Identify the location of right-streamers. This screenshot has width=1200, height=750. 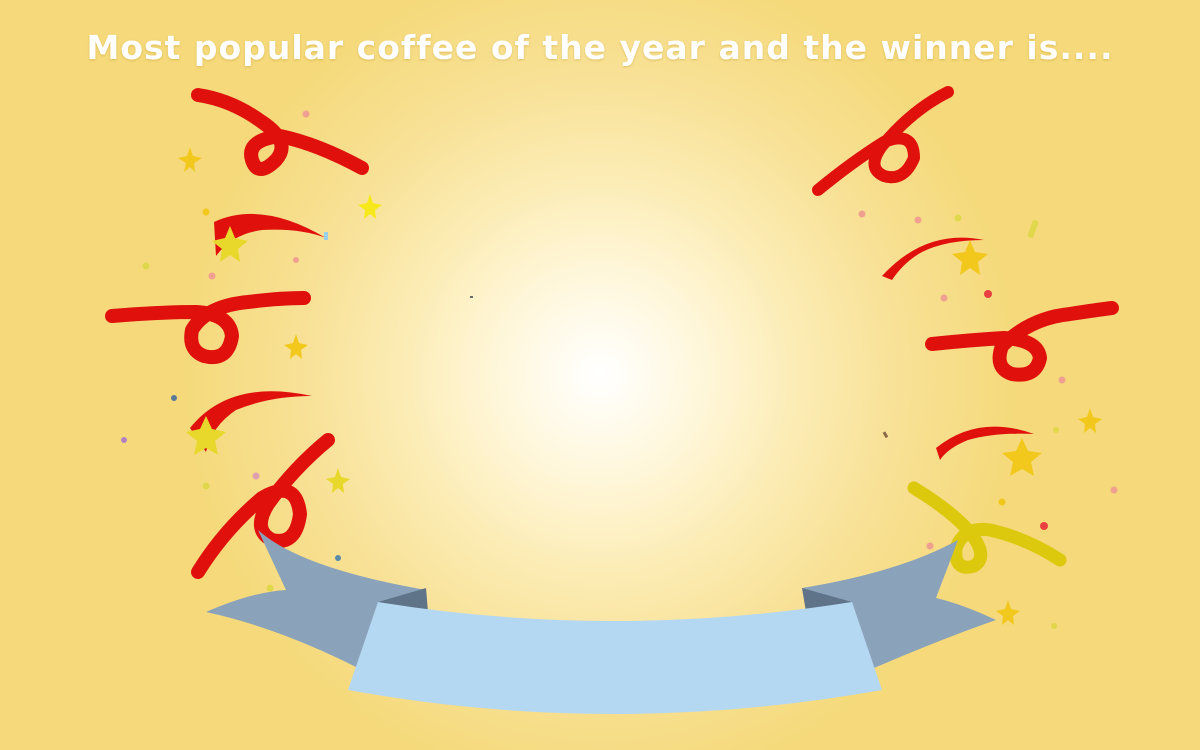
(965, 273).